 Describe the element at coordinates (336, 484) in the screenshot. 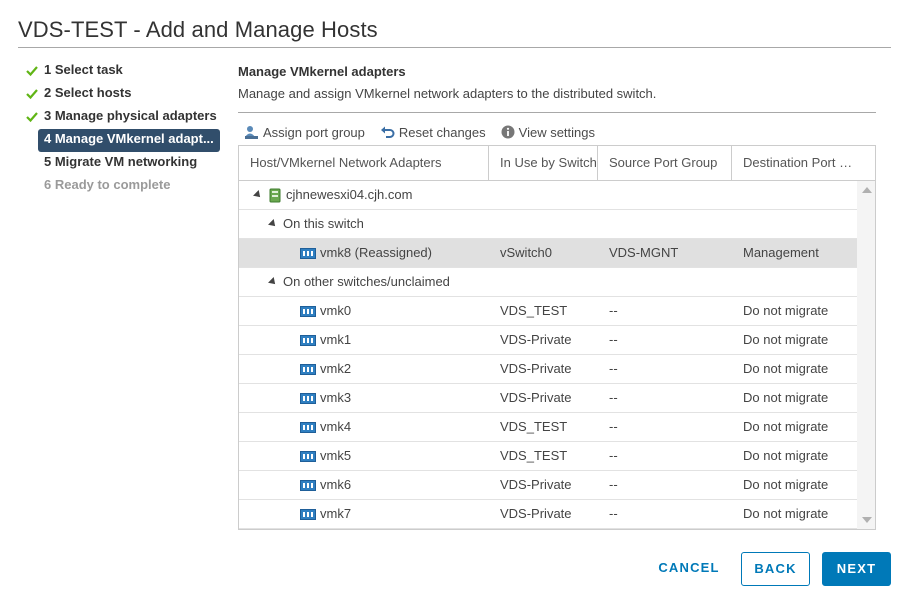

I see `adapter-name: vmk6` at that location.